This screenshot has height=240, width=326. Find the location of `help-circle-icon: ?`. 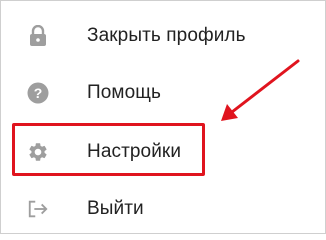

help-circle-icon: ? is located at coordinates (38, 93).